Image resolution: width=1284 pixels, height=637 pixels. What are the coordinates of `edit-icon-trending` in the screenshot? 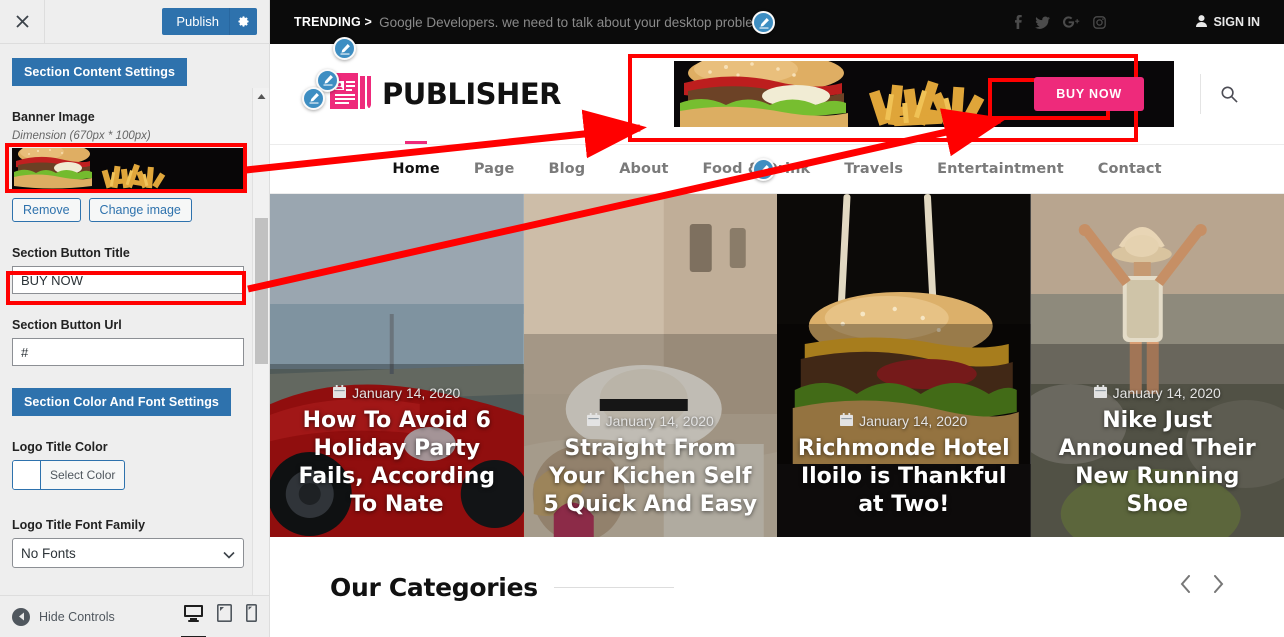 It's located at (763, 22).